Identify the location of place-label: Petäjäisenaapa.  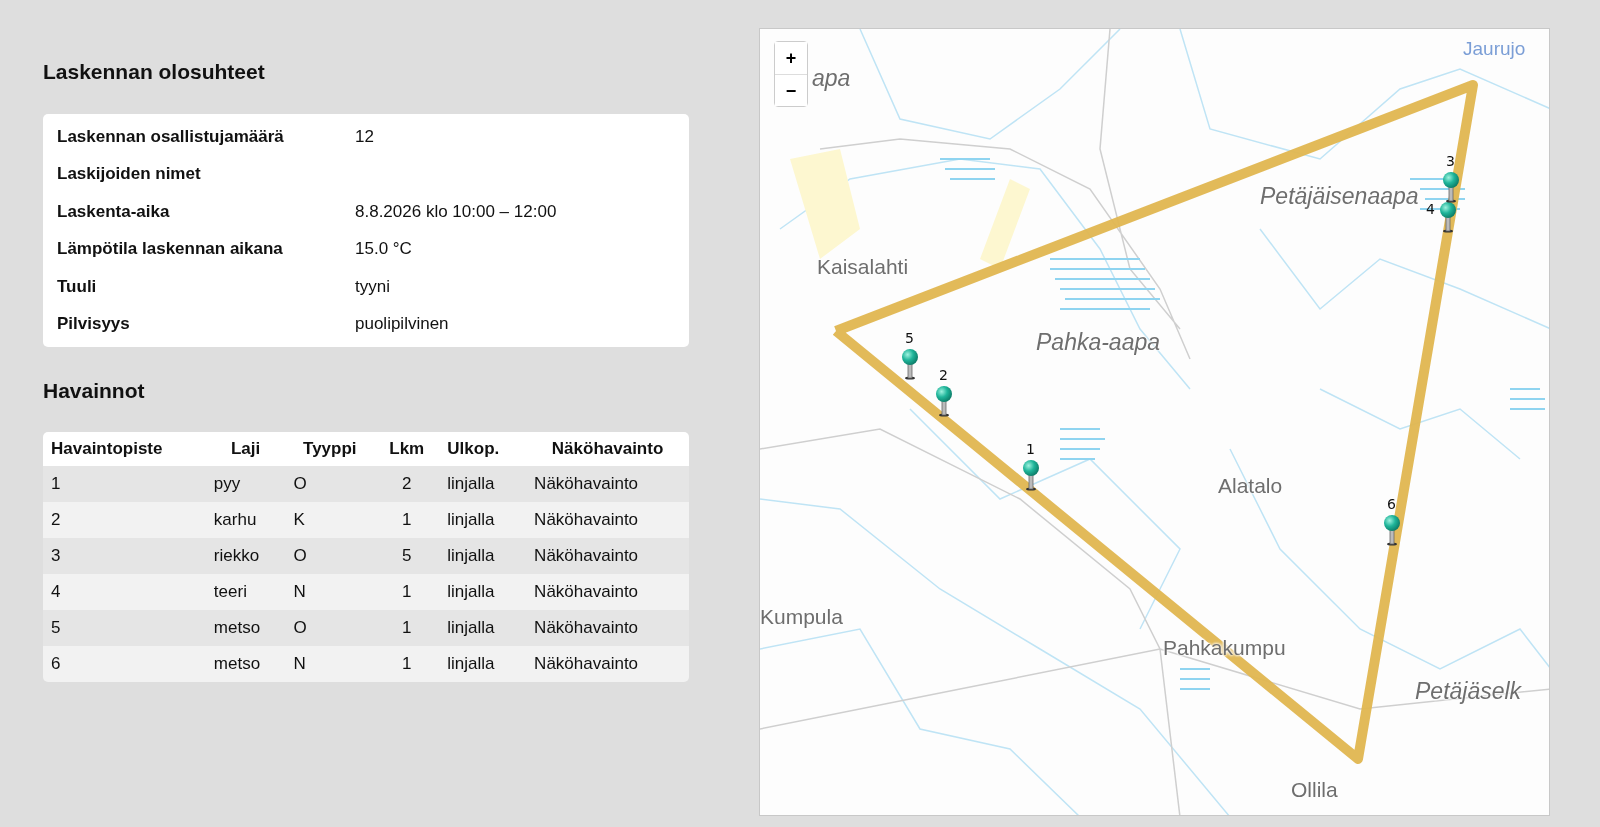
(1339, 196).